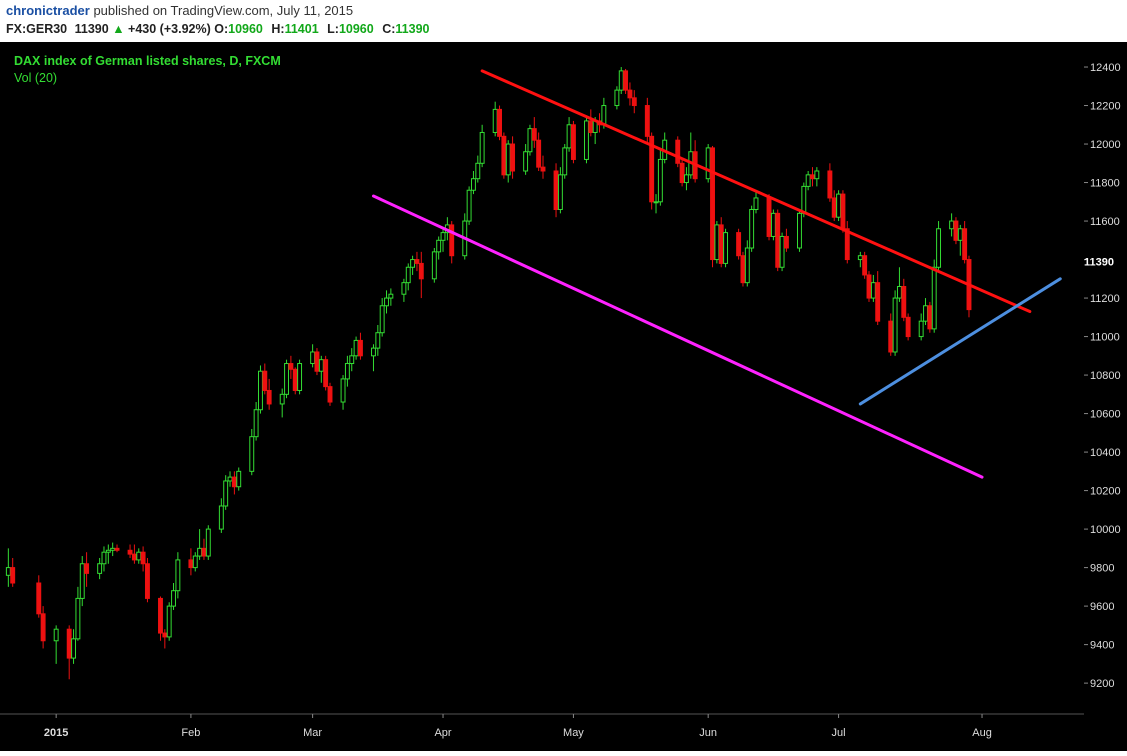 This screenshot has height=756, width=1127. I want to click on price-tick-label: 12400, so click(1105, 68).